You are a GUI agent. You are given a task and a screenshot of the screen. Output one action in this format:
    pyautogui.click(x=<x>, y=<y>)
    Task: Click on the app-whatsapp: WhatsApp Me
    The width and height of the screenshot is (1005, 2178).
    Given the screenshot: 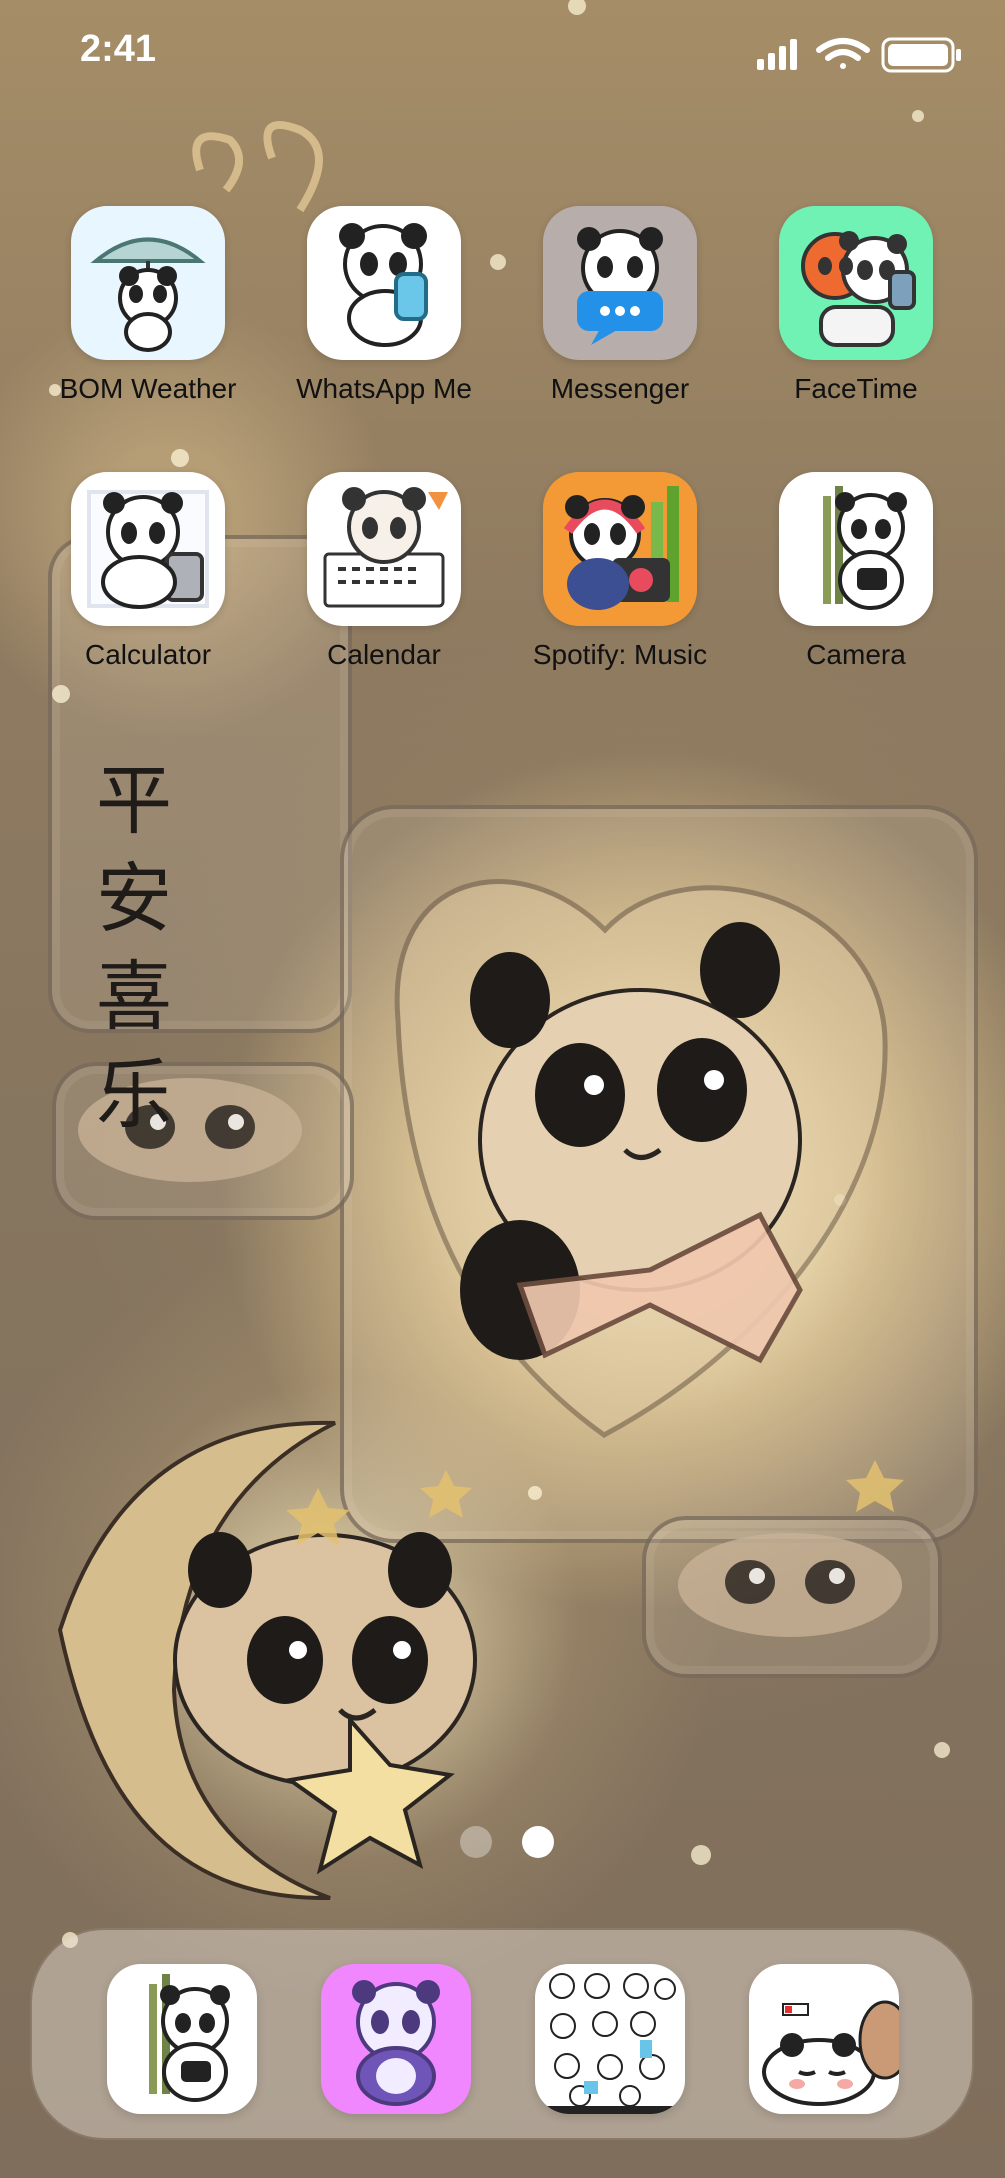 What is the action you would take?
    pyautogui.click(x=384, y=306)
    